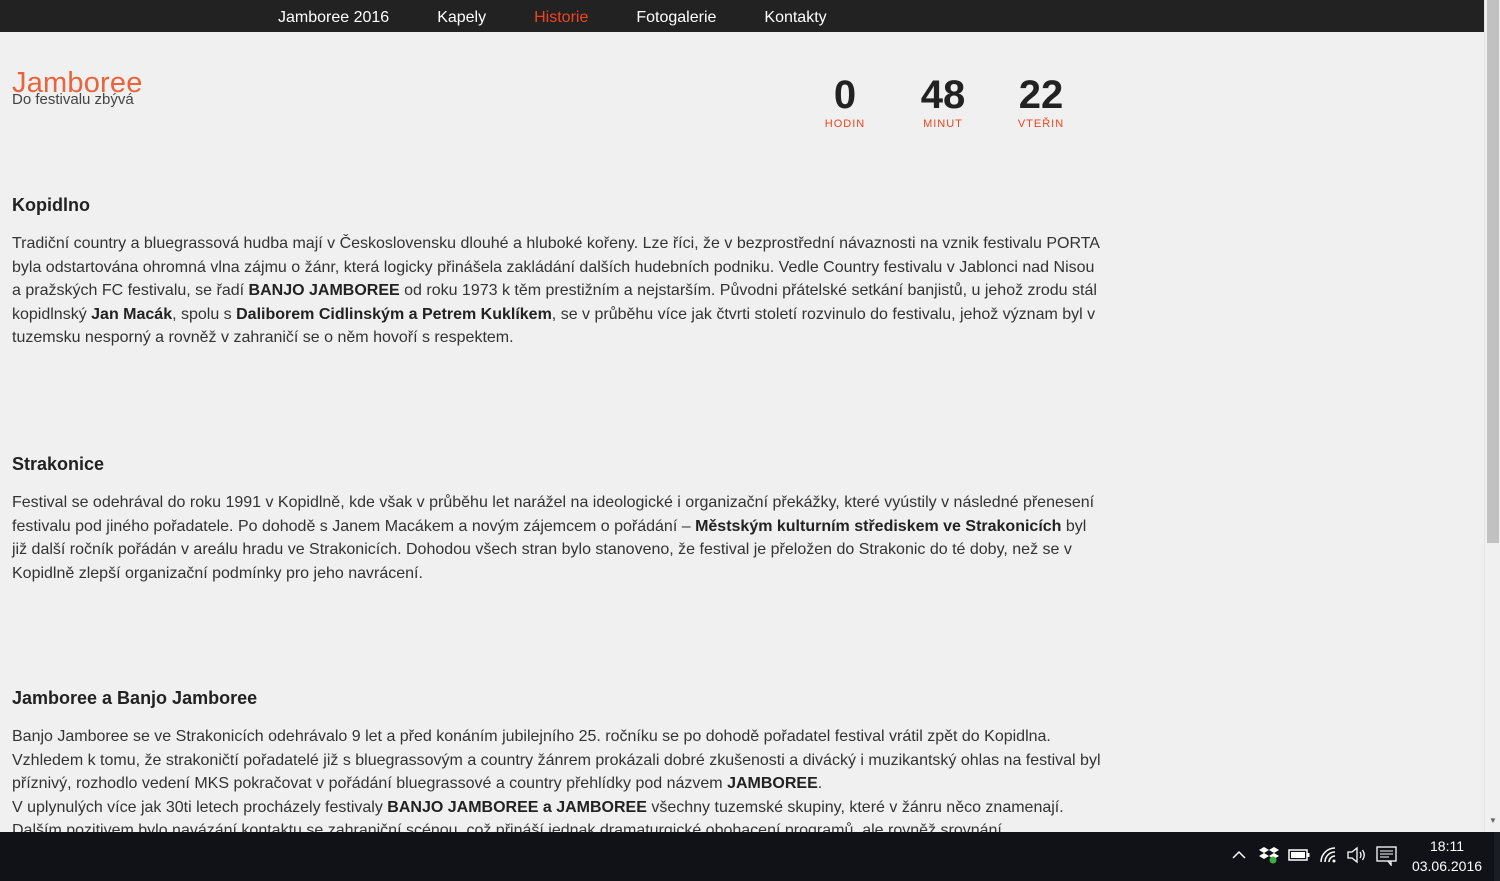  What do you see at coordinates (943, 95) in the screenshot?
I see `countdown-minutes-value: 48` at bounding box center [943, 95].